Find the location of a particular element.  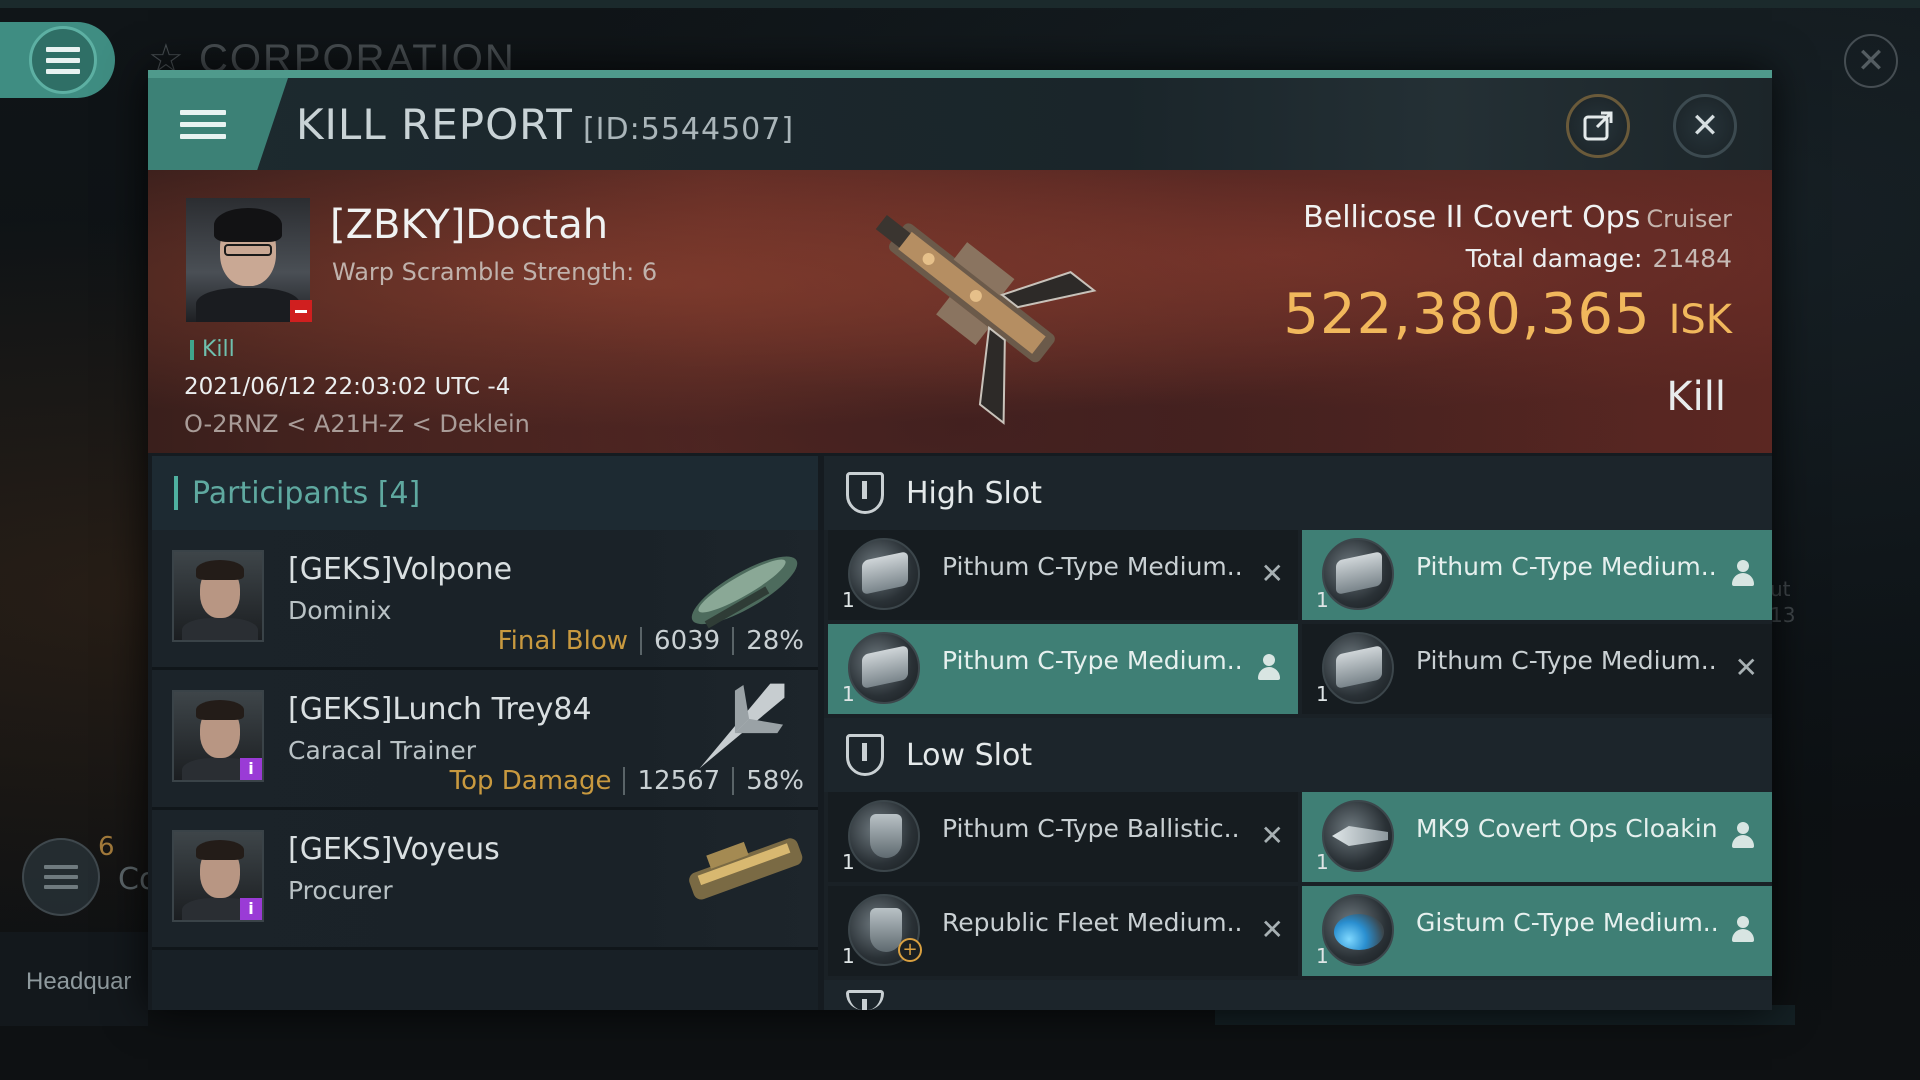

participant-damage: 12567 is located at coordinates (679, 781).